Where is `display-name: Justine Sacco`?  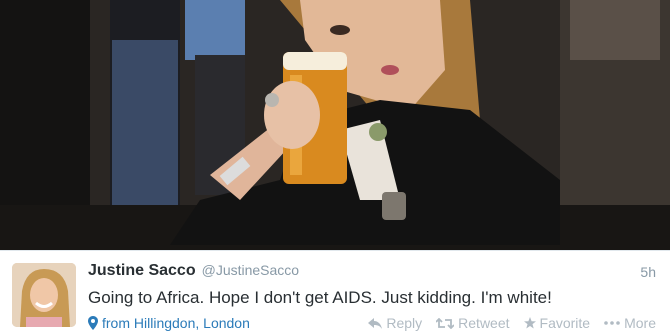
display-name: Justine Sacco is located at coordinates (142, 271).